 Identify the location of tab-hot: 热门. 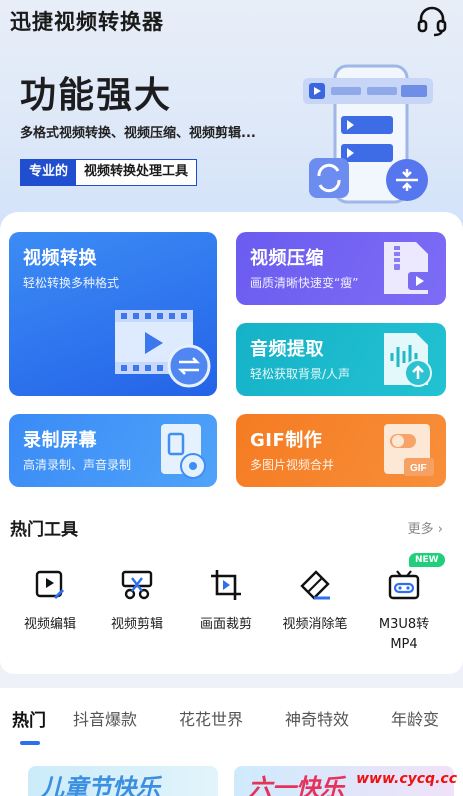
(29, 718).